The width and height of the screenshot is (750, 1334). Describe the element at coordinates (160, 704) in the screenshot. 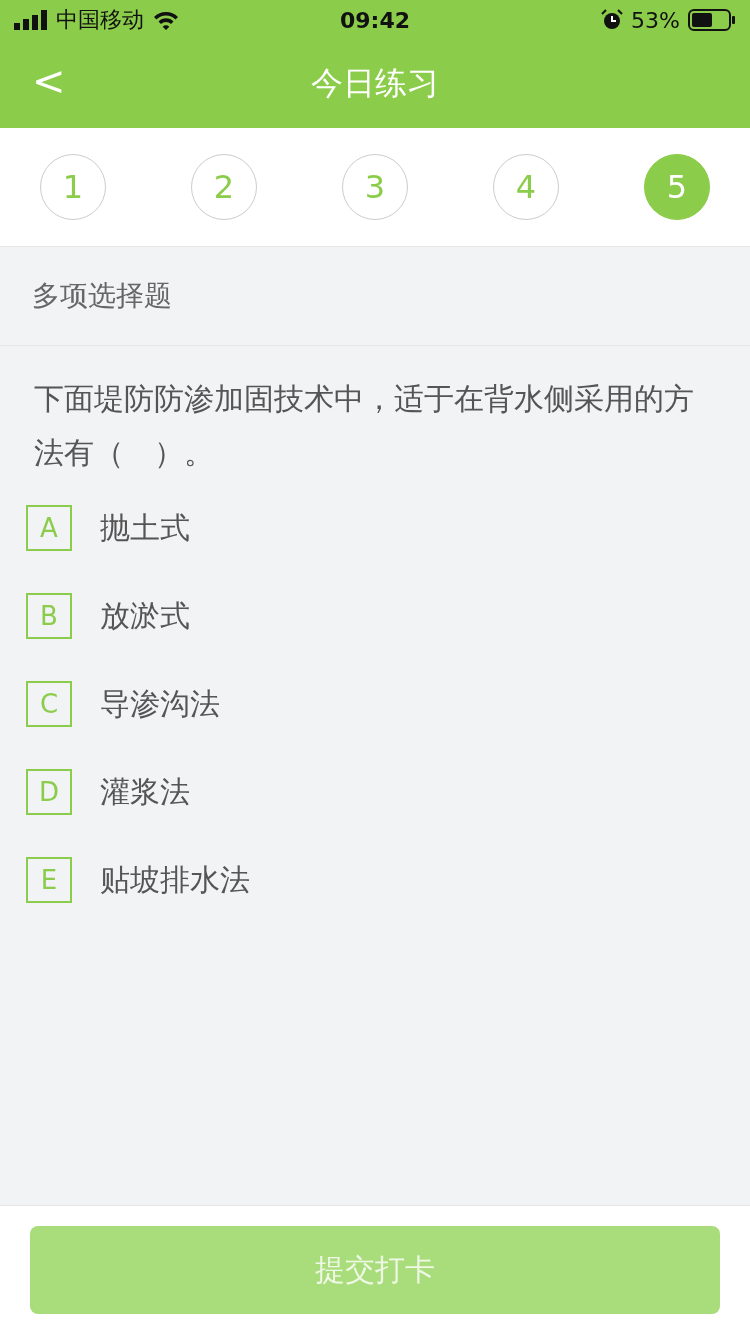

I see `option-label: 导渗沟法` at that location.